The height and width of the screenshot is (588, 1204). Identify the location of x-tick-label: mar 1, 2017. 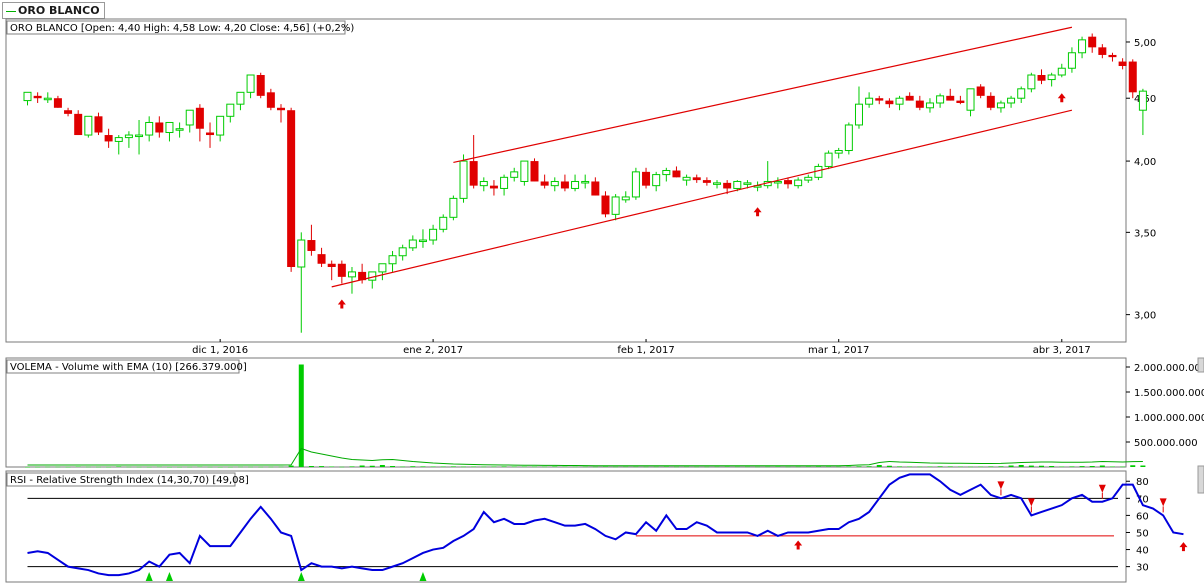
(838, 350).